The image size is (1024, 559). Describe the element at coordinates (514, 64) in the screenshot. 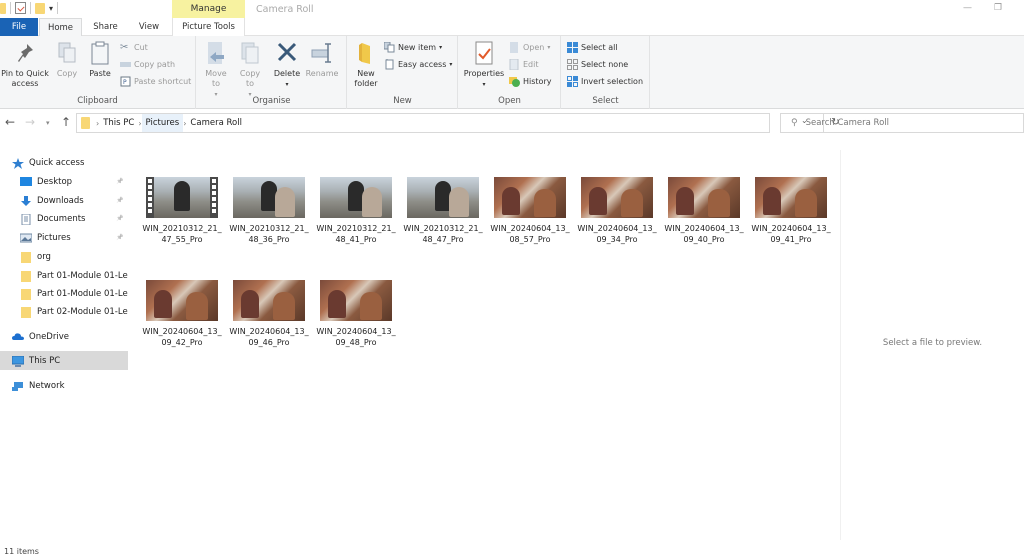

I see `edit-icon` at that location.